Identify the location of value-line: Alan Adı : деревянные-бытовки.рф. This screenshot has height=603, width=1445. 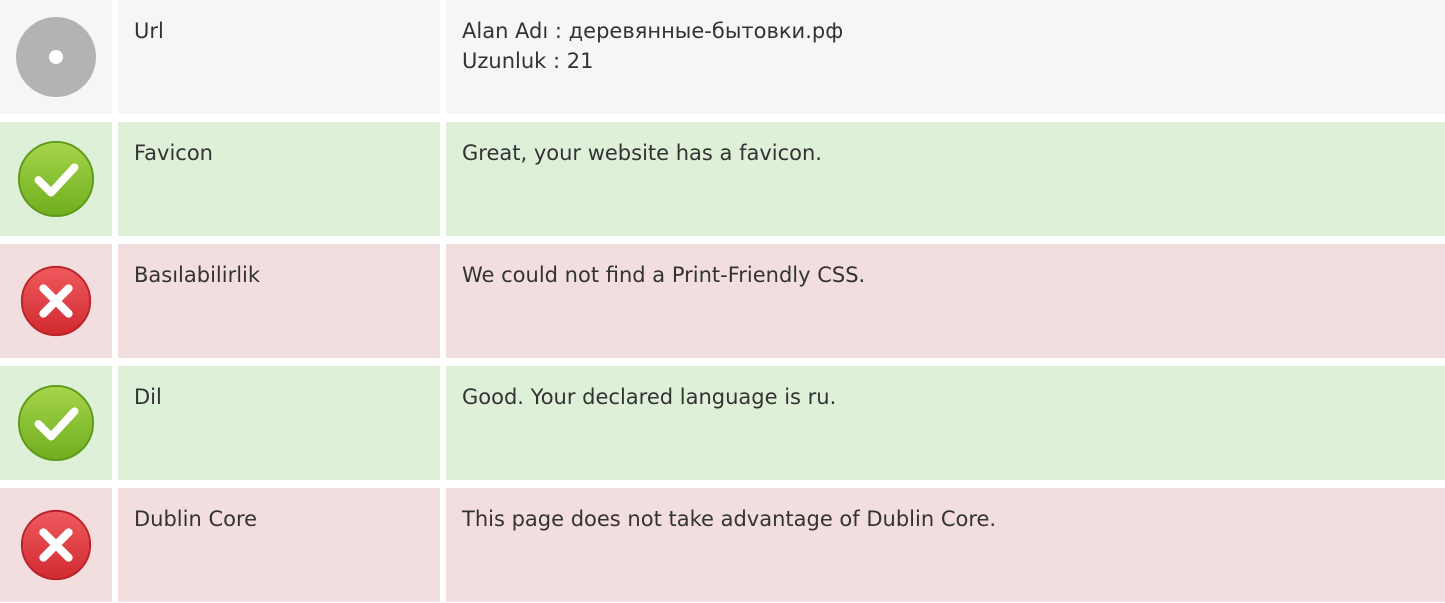
(653, 31).